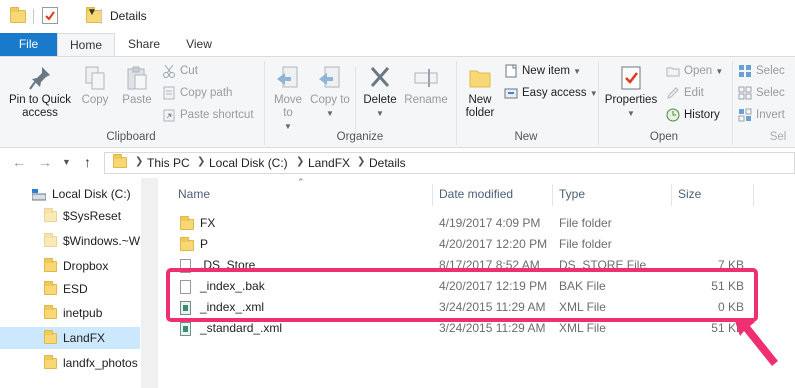 The image size is (795, 388). Describe the element at coordinates (493, 244) in the screenshot. I see `file-date: 4/20/2017 12:20 PM` at that location.